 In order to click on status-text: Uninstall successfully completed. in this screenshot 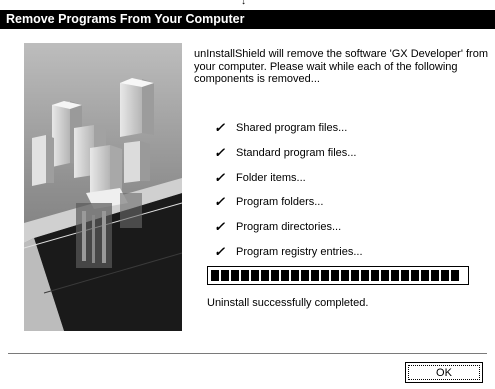, I will do `click(288, 303)`.